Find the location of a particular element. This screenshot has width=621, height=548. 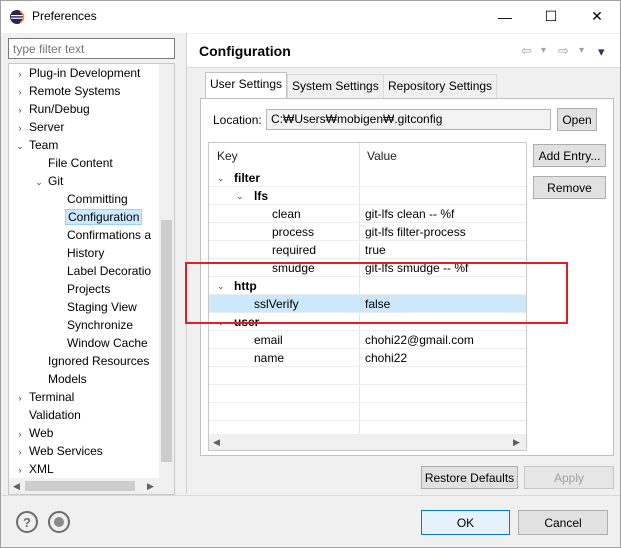

tree-item: Projects is located at coordinates (81, 289).